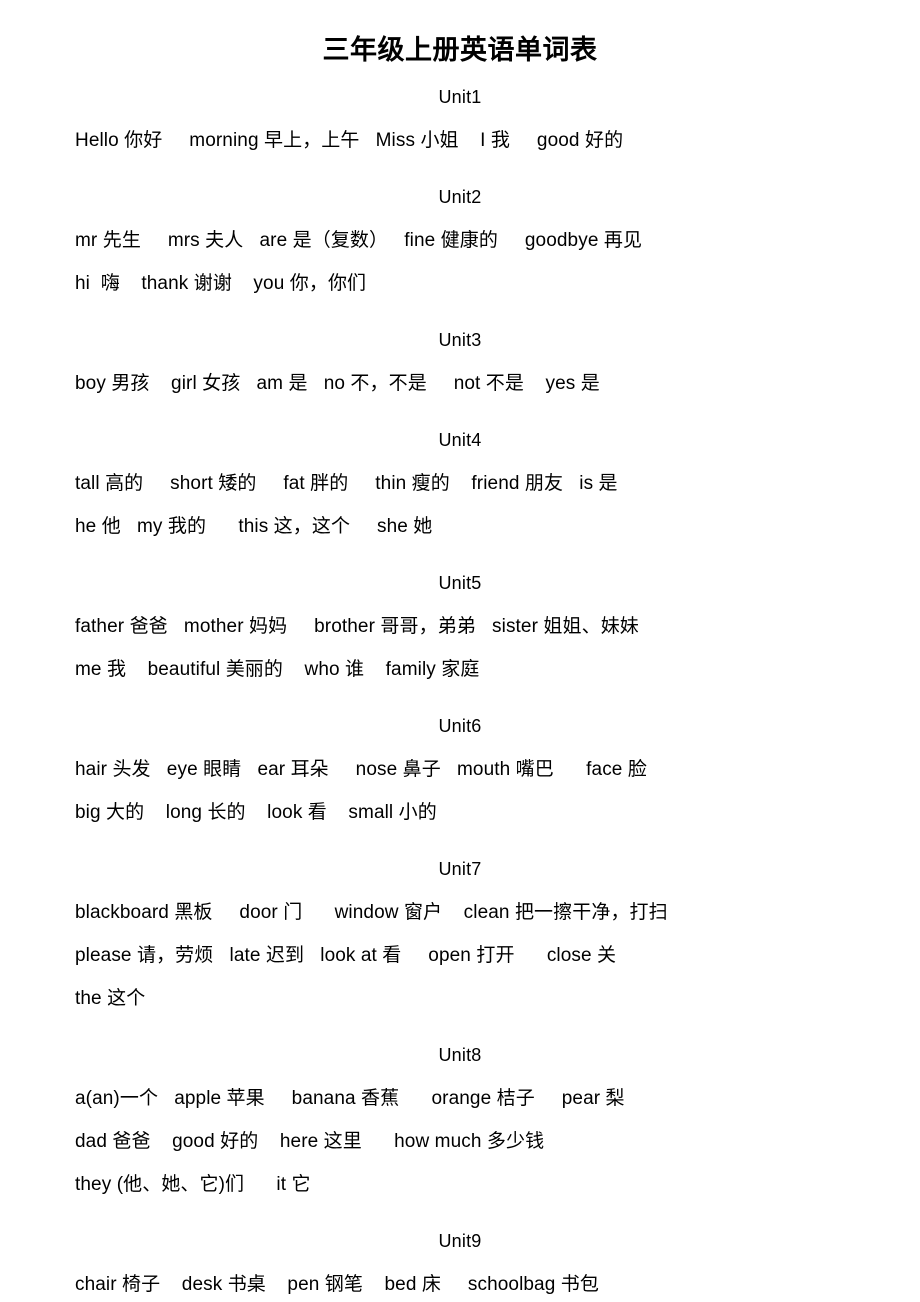 The height and width of the screenshot is (1302, 920). Describe the element at coordinates (460, 50) in the screenshot. I see `page-title: 三年级上册英语单词表` at that location.